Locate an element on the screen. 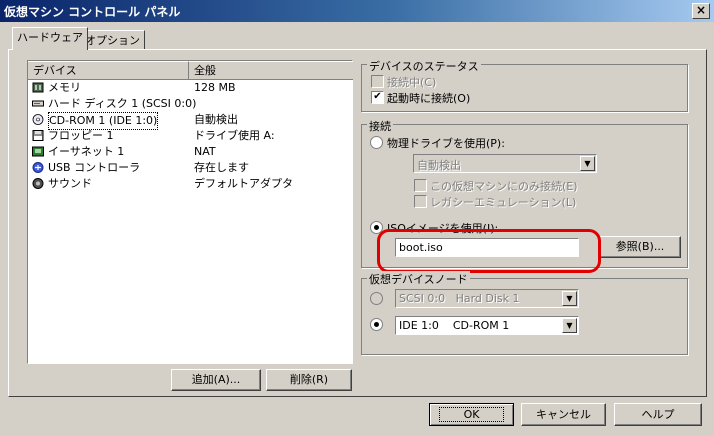 The width and height of the screenshot is (714, 436). device-summary: NAT is located at coordinates (205, 151).